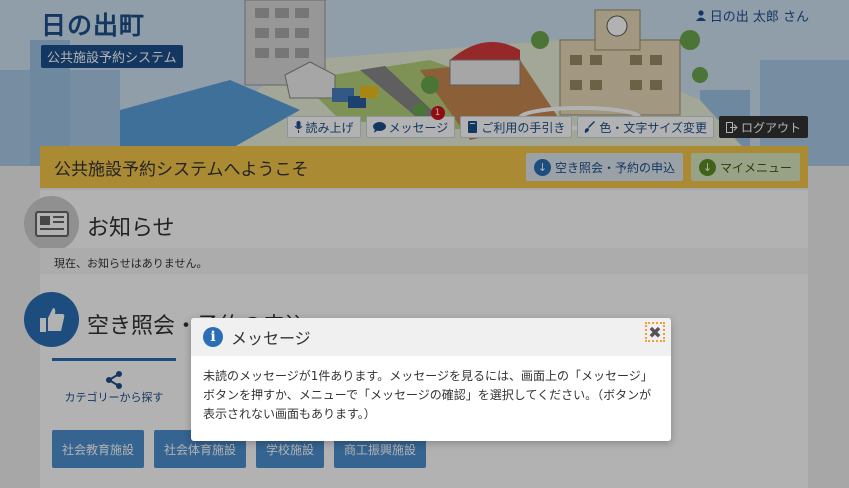 The height and width of the screenshot is (488, 849). I want to click on info-icon: i, so click(213, 337).